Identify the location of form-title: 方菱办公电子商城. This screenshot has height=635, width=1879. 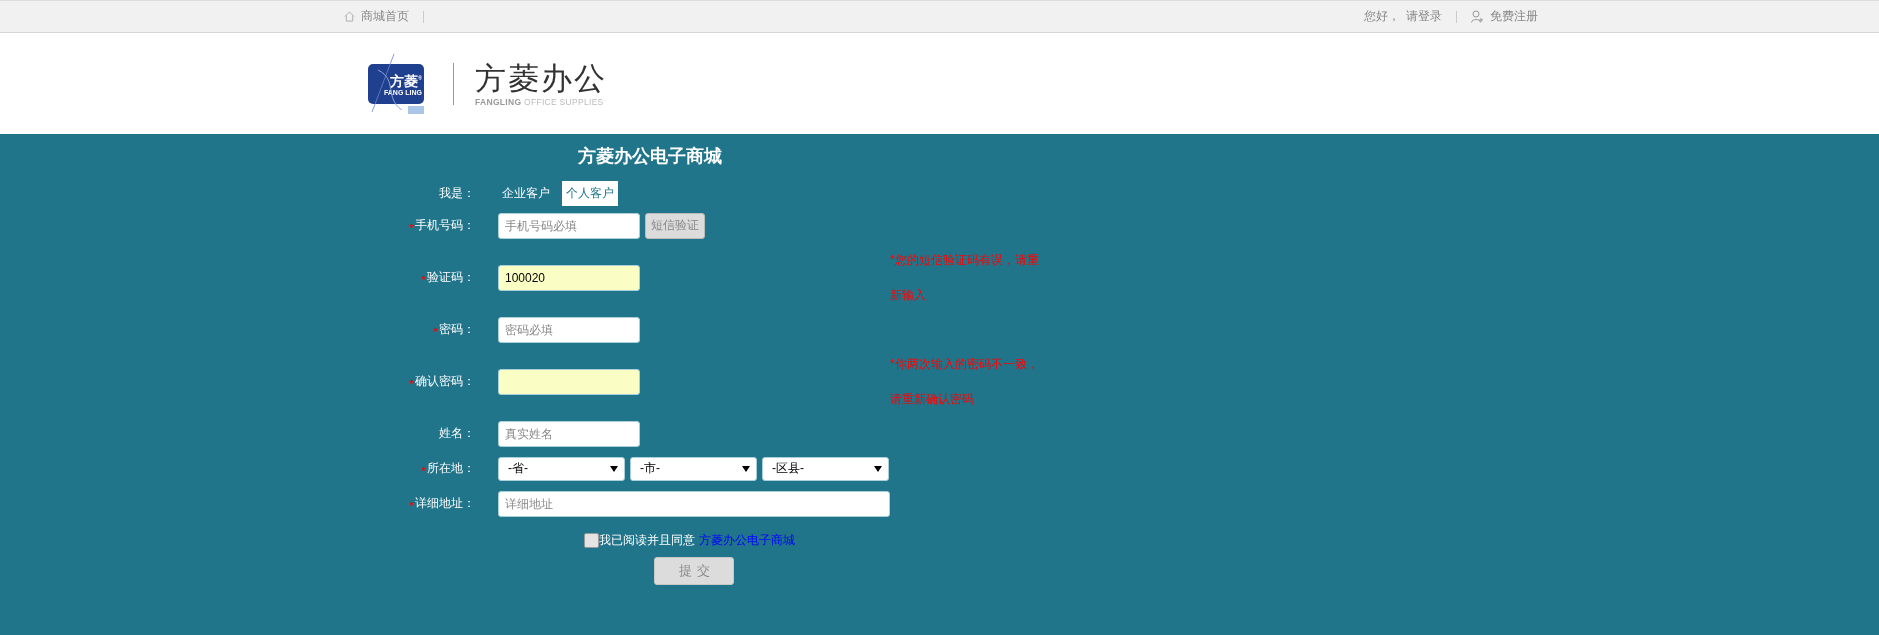
(650, 156).